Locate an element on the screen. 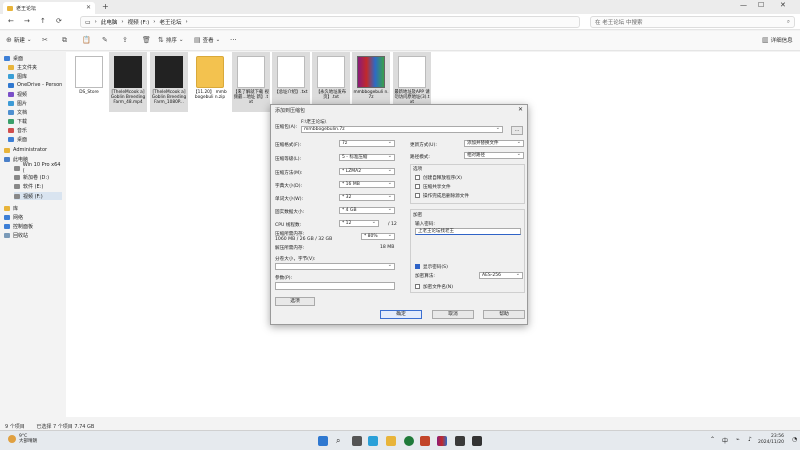  archive-name-field: mmbbogebulin.7z is located at coordinates (402, 129).